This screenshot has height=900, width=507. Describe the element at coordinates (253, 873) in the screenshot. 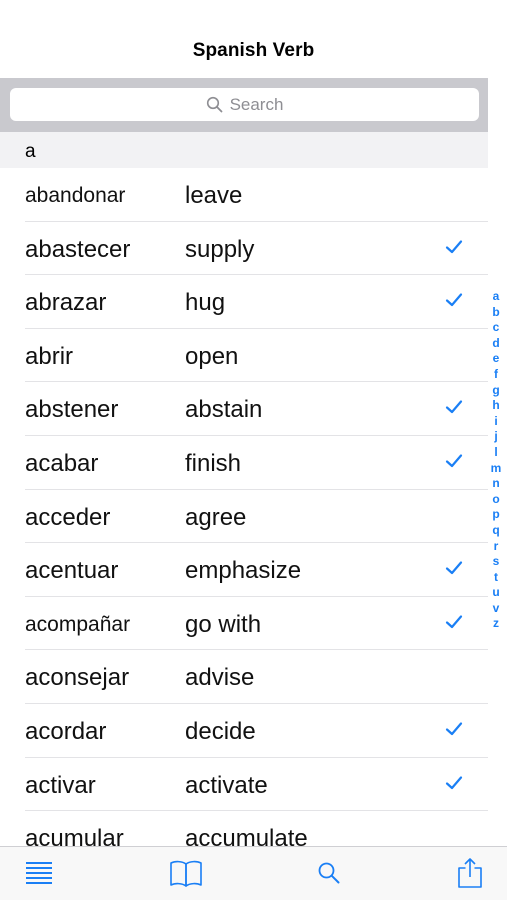

I see `tab-bar` at that location.